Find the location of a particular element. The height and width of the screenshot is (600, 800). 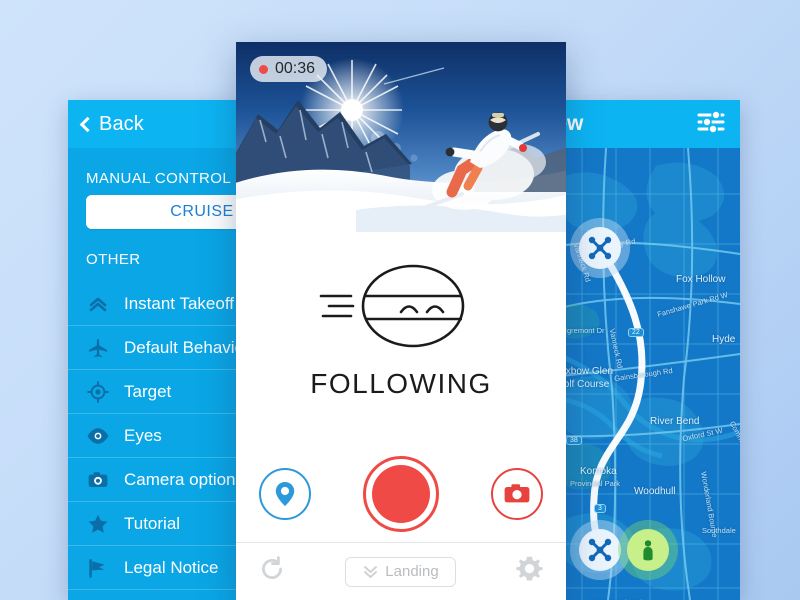

record-button is located at coordinates (401, 494).